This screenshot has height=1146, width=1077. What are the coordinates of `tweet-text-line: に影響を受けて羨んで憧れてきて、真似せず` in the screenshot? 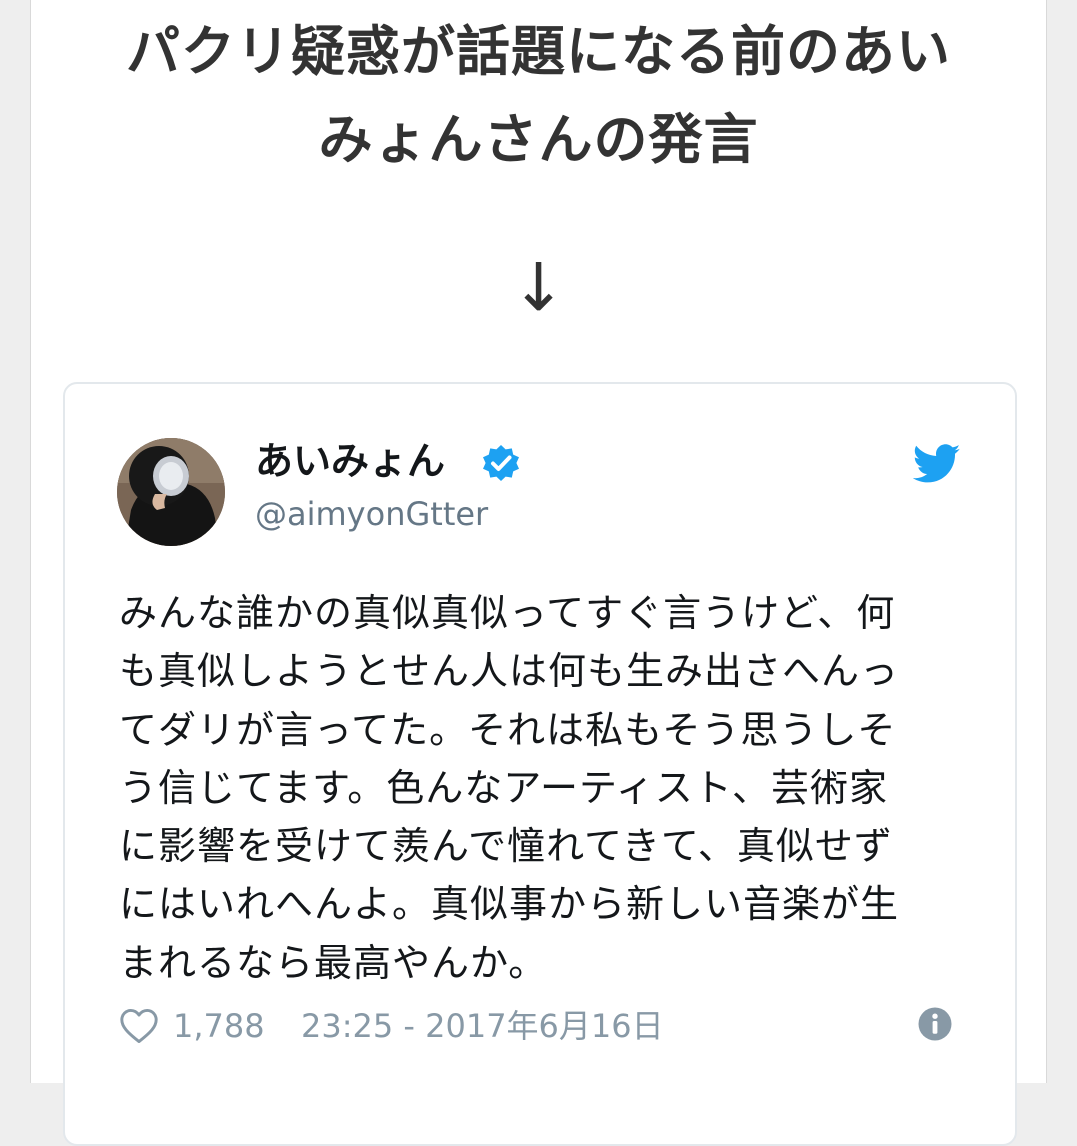 It's located at (506, 846).